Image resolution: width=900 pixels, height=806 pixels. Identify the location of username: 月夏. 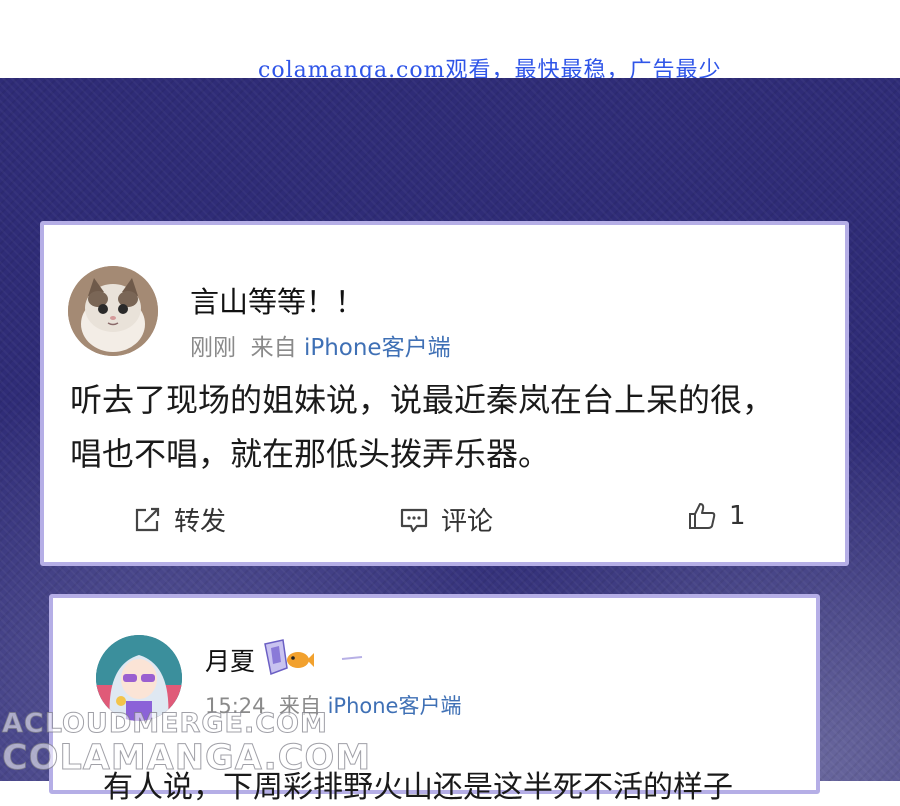
(230, 660).